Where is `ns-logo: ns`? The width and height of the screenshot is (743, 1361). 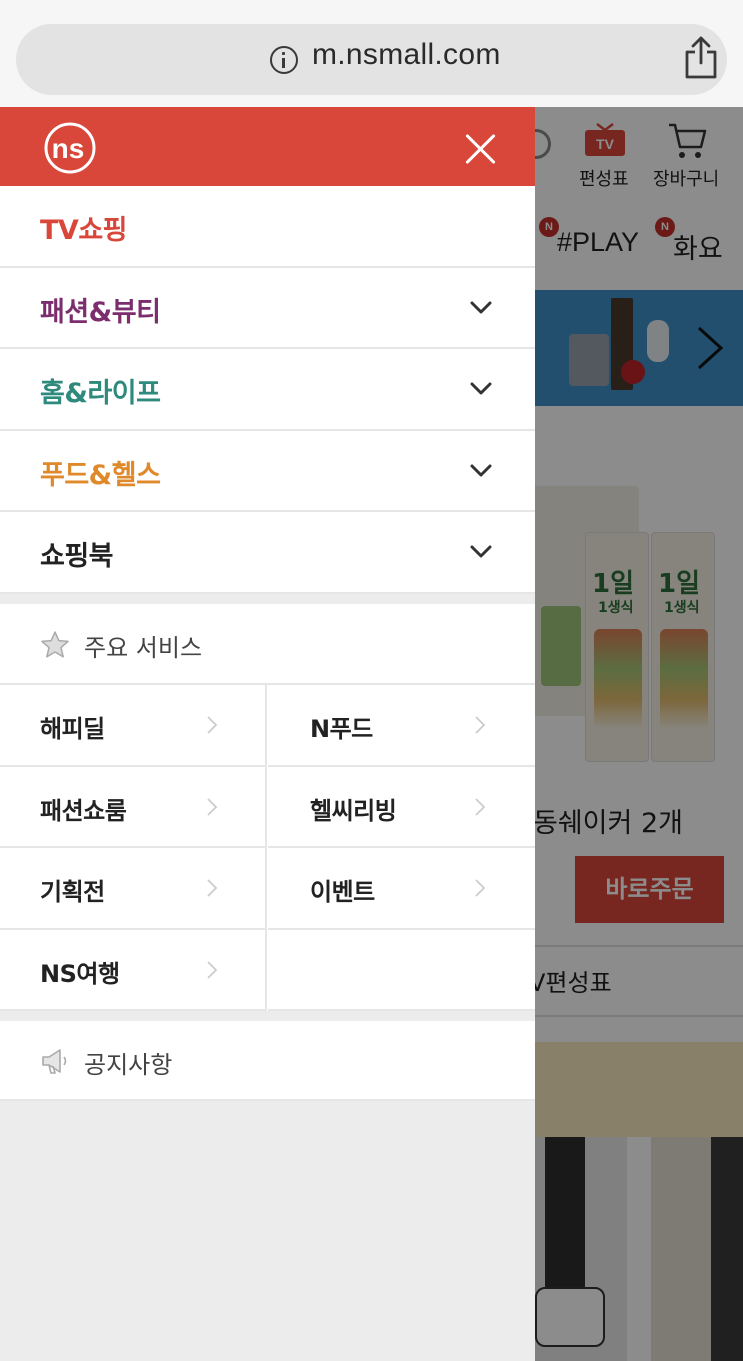
ns-logo: ns is located at coordinates (68, 148).